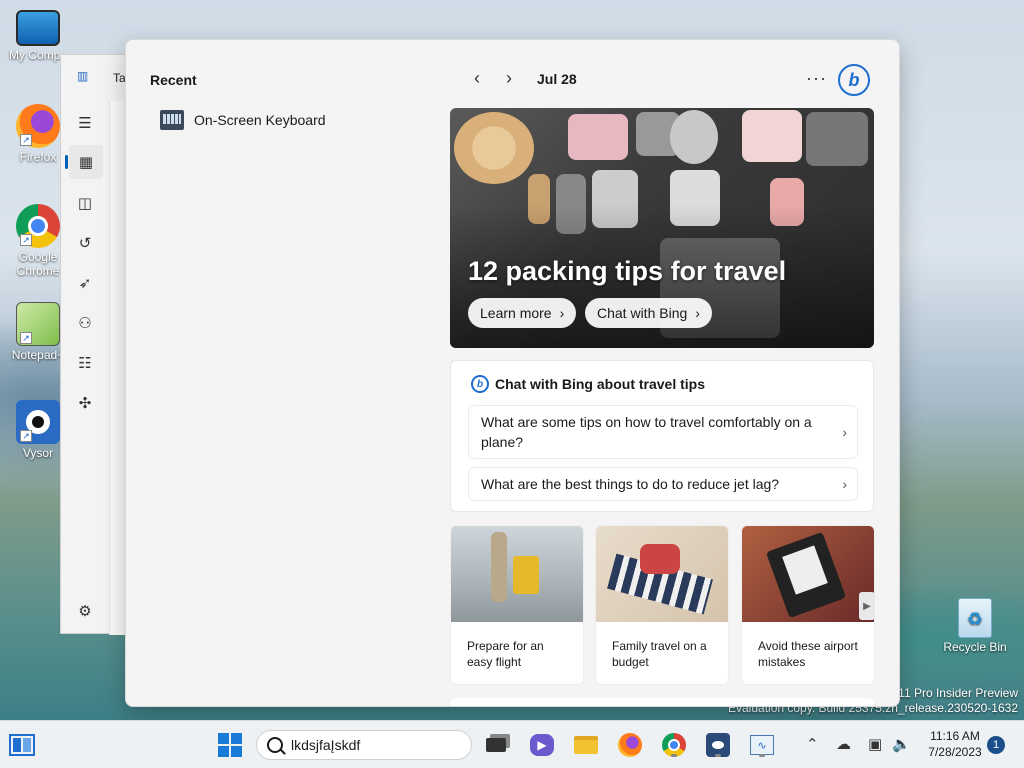 Image resolution: width=1024 pixels, height=768 pixels. I want to click on learn-more-button: Learn more ›, so click(522, 313).